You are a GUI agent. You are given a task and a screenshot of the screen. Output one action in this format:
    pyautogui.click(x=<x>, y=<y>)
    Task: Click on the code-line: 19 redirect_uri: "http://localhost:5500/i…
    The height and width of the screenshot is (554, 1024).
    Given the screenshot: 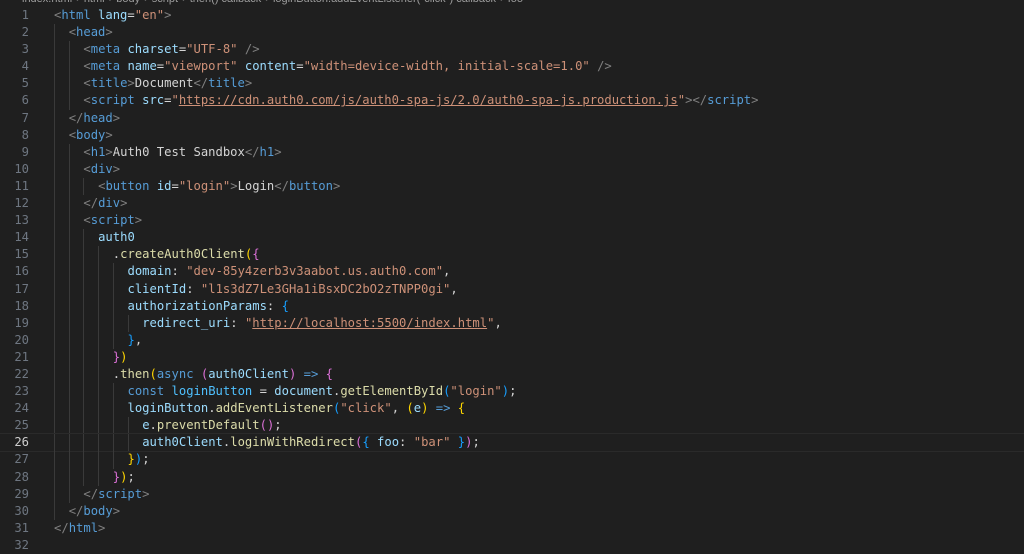 What is the action you would take?
    pyautogui.click(x=512, y=323)
    